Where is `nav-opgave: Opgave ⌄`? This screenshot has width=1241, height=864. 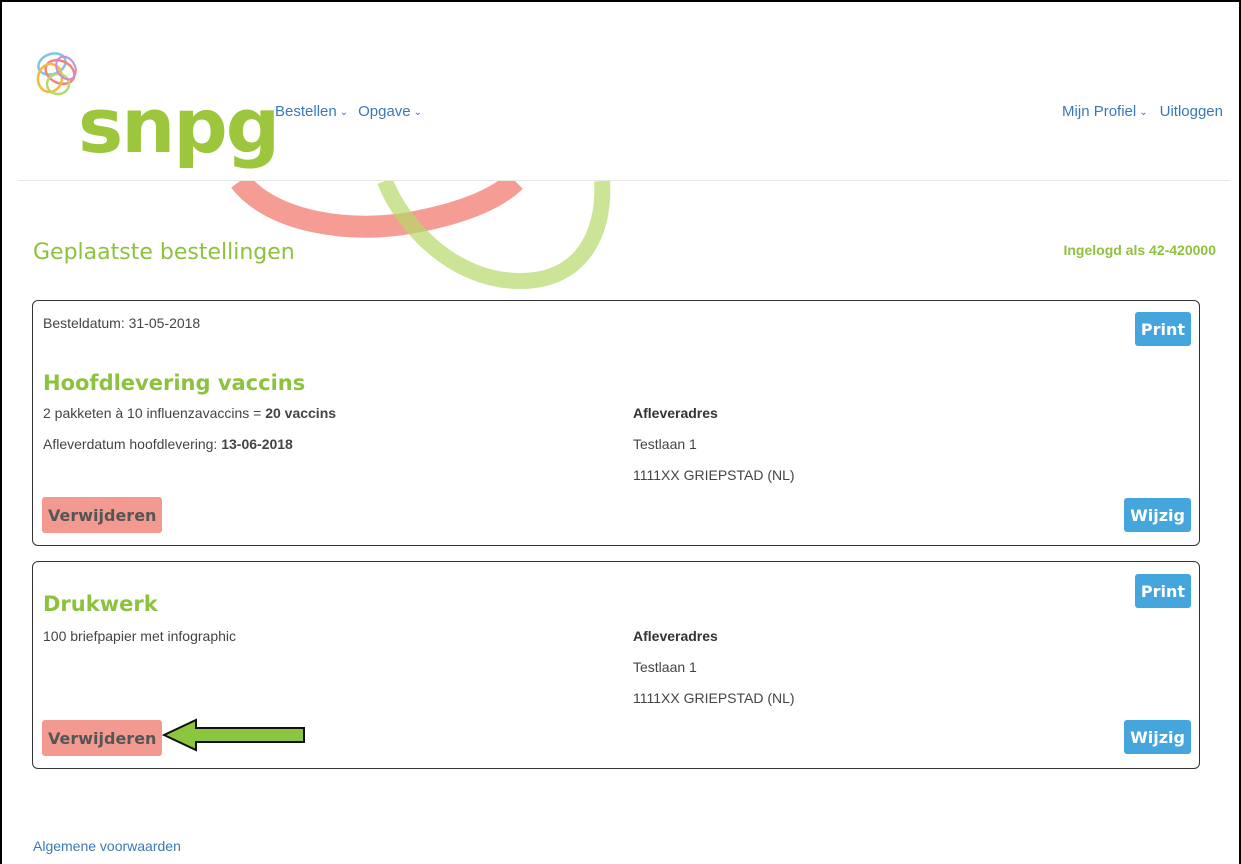
nav-opgave: Opgave ⌄ is located at coordinates (390, 111).